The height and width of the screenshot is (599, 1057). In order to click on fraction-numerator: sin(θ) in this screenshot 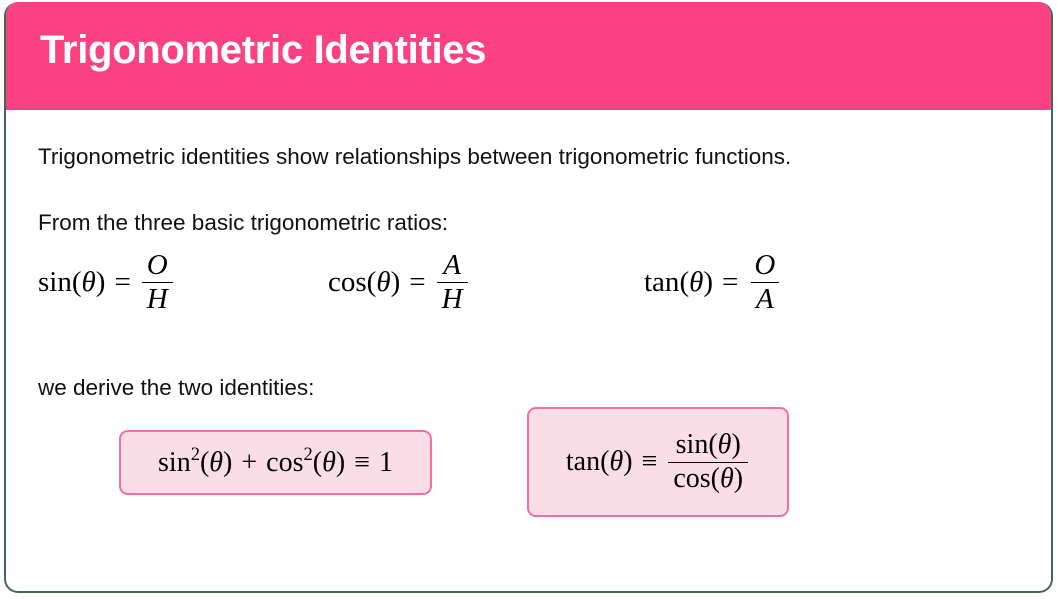, I will do `click(708, 445)`.